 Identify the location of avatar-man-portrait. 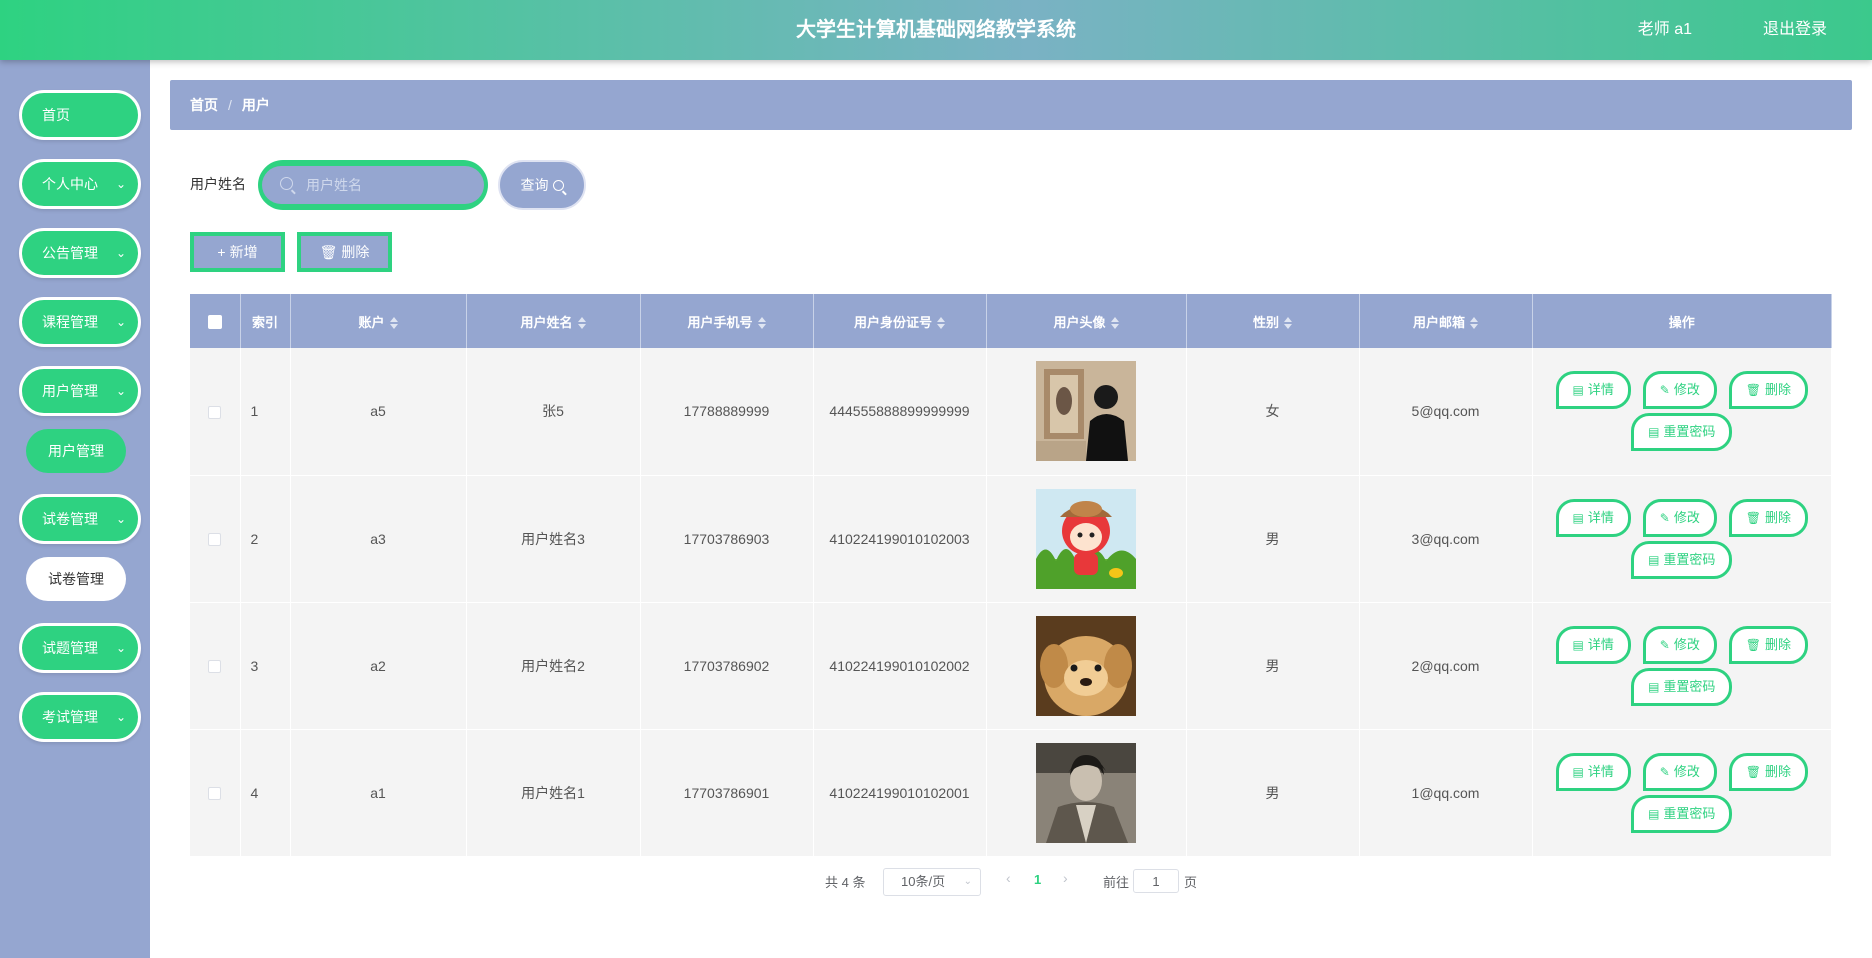
(1086, 792).